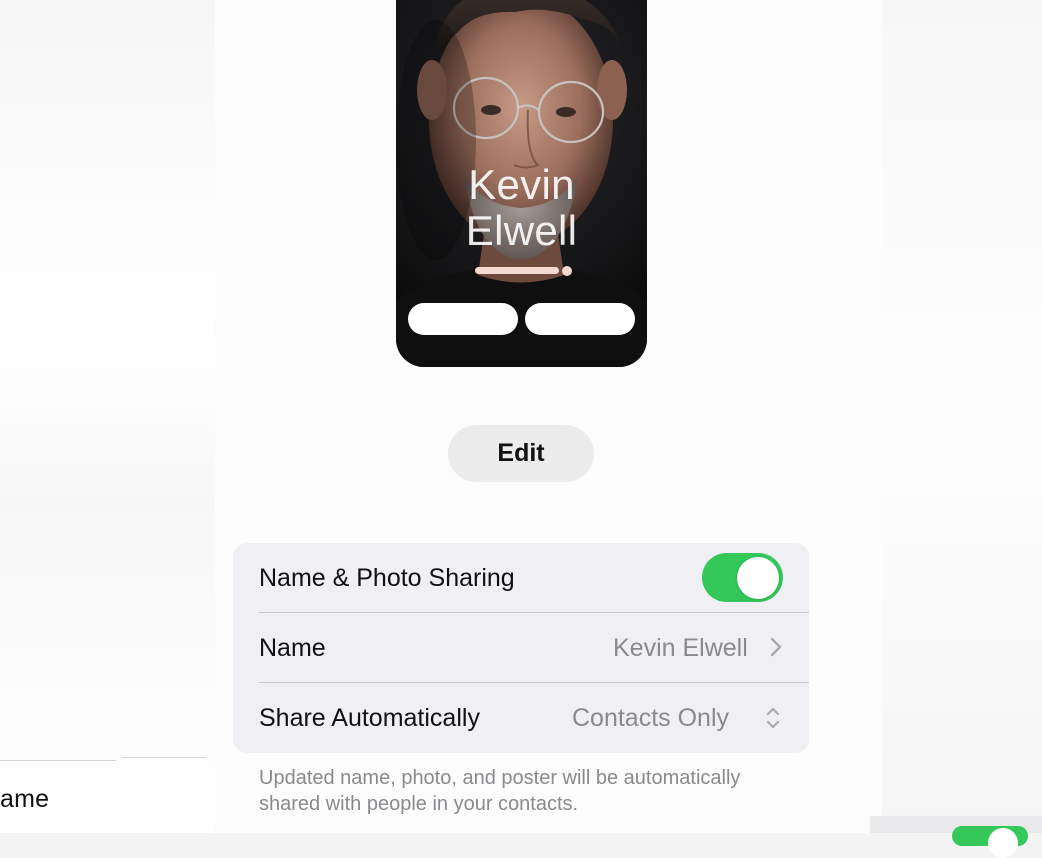 The height and width of the screenshot is (858, 1042). What do you see at coordinates (773, 718) in the screenshot?
I see `up-down-chevron-icon` at bounding box center [773, 718].